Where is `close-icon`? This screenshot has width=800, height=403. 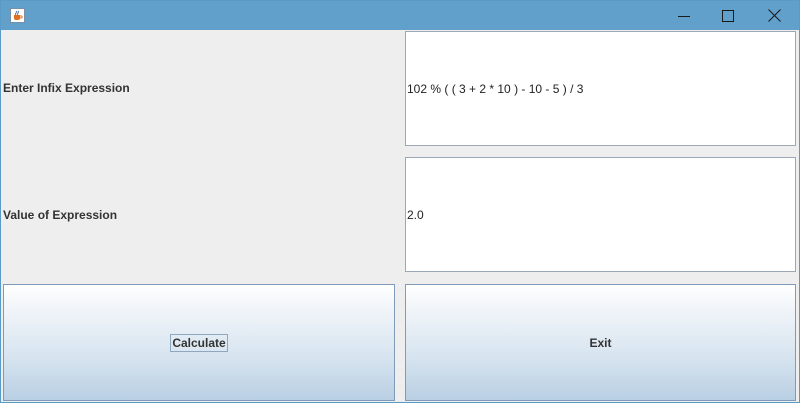
close-icon is located at coordinates (774, 15).